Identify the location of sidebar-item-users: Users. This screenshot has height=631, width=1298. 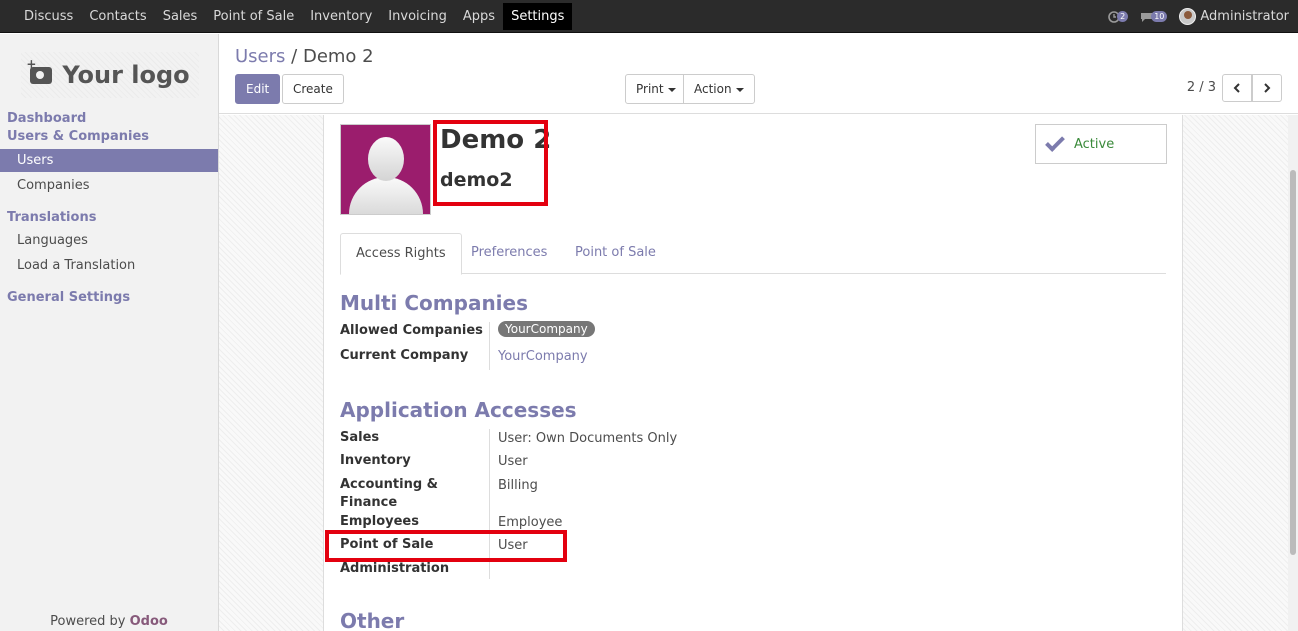
(109, 160).